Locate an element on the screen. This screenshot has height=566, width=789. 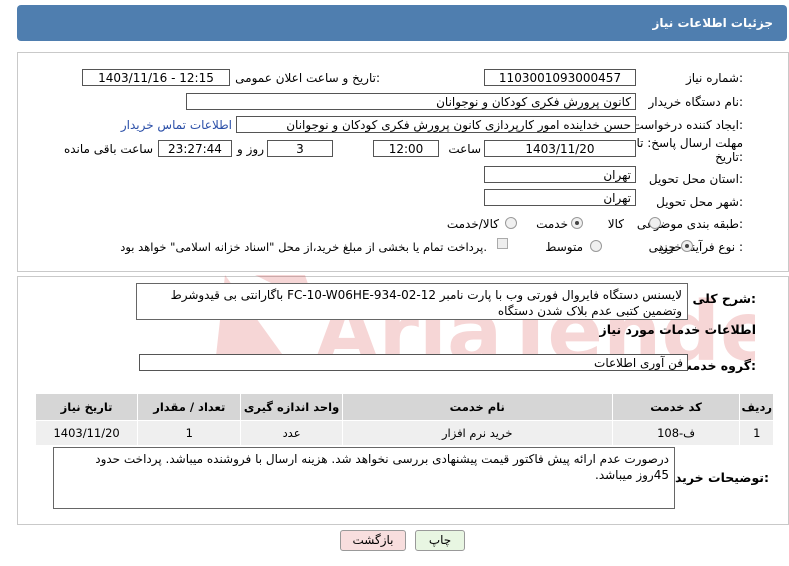
city-field: تهران is located at coordinates (560, 197).